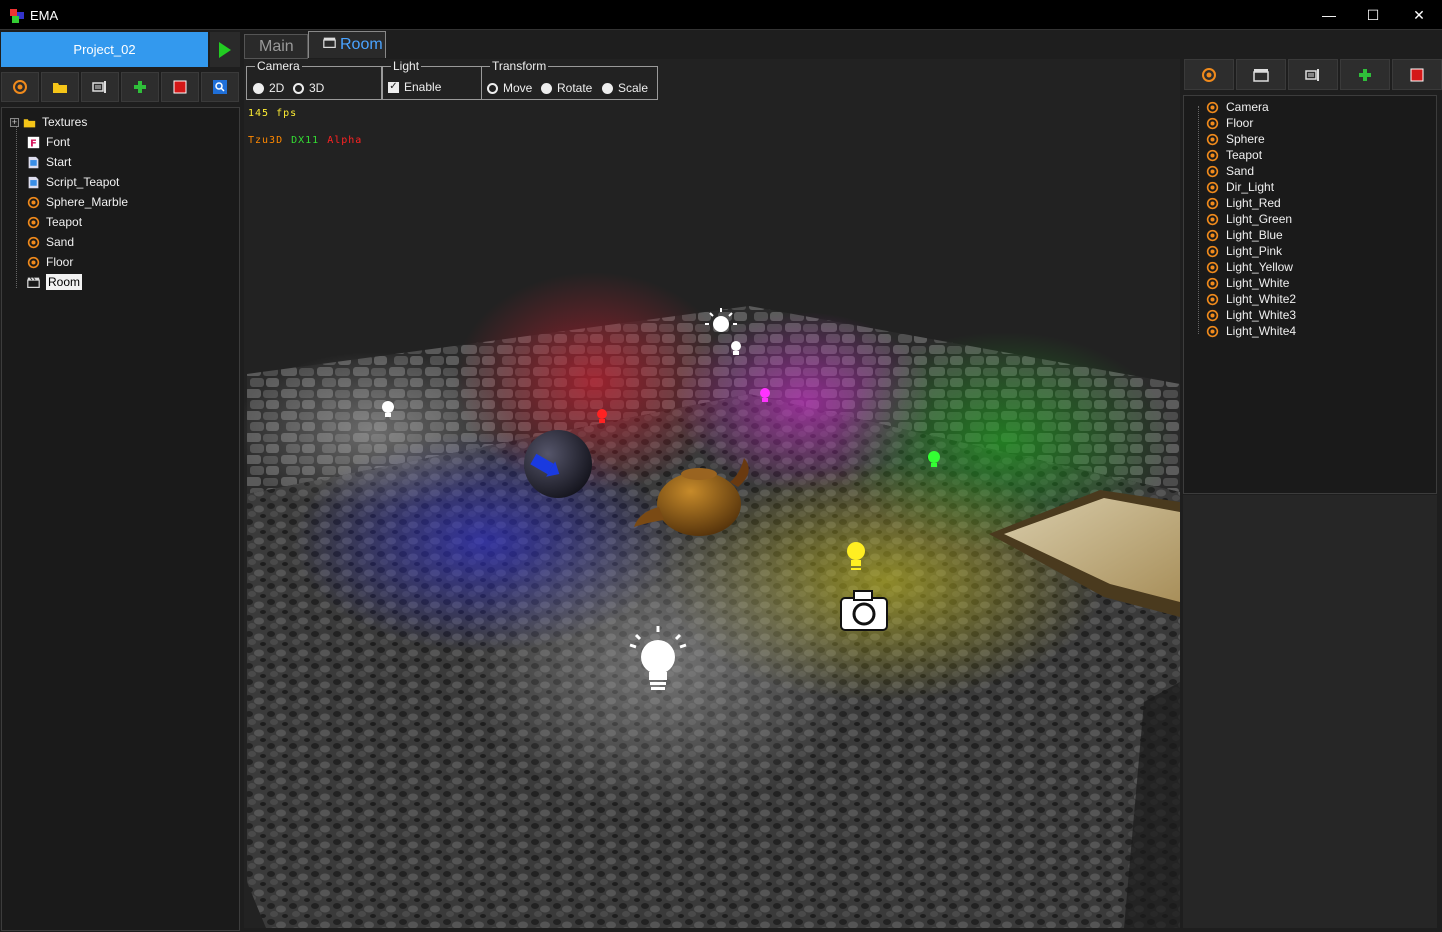 The image size is (1442, 932). I want to click on engine-stage: Alpha, so click(345, 140).